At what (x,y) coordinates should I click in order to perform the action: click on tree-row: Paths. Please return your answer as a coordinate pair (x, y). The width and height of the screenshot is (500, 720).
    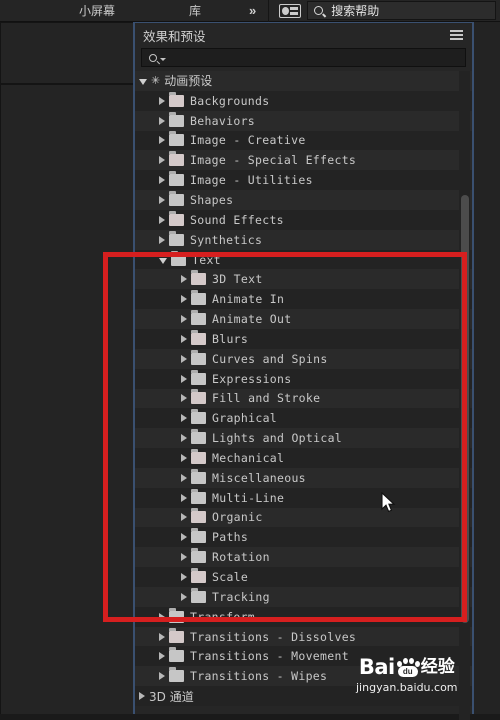
    Looking at the image, I should click on (303, 537).